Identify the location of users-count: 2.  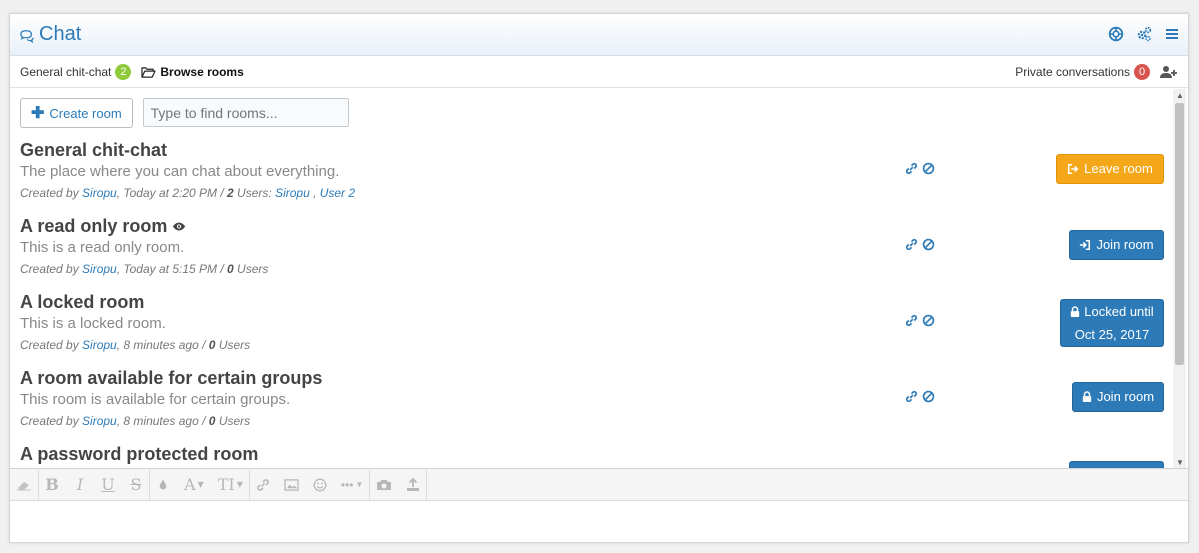
(230, 193).